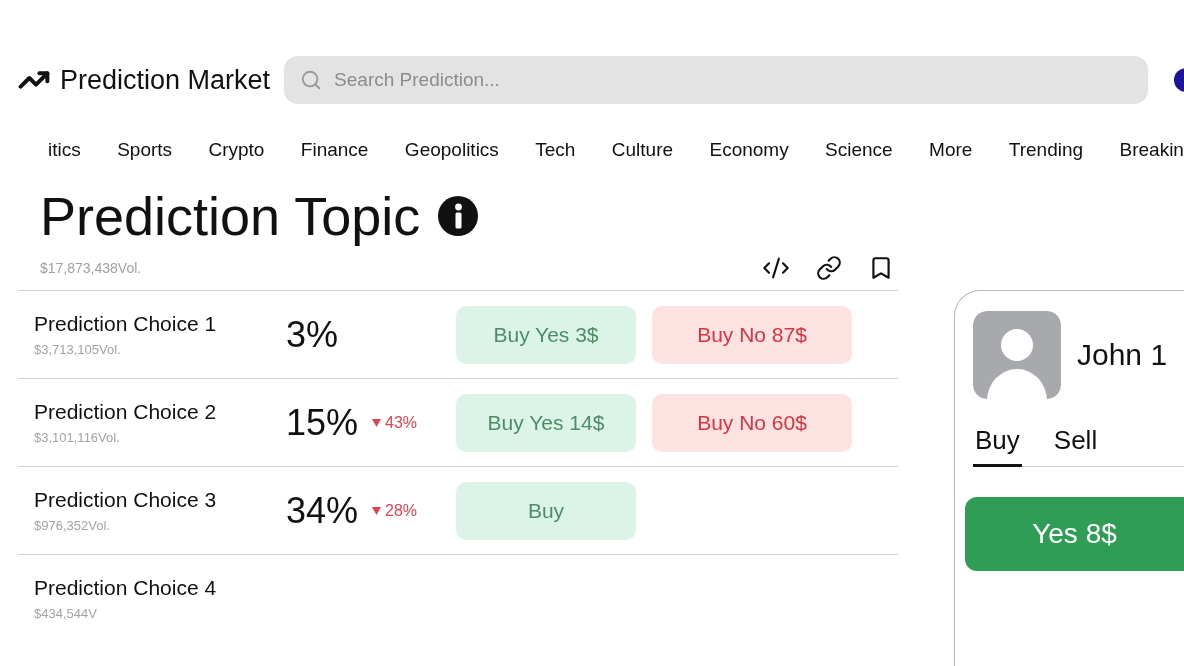 The height and width of the screenshot is (666, 1184). I want to click on choice-name: Prediction Choice 4, so click(126, 588).